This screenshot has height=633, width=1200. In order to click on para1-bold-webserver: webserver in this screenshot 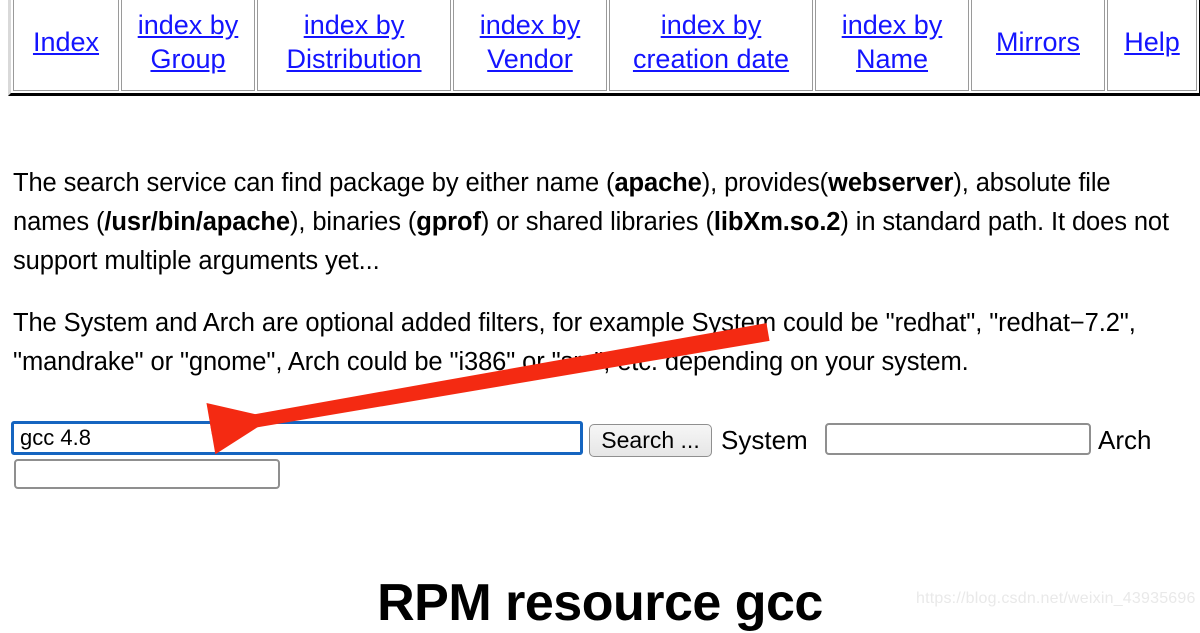, I will do `click(891, 182)`.